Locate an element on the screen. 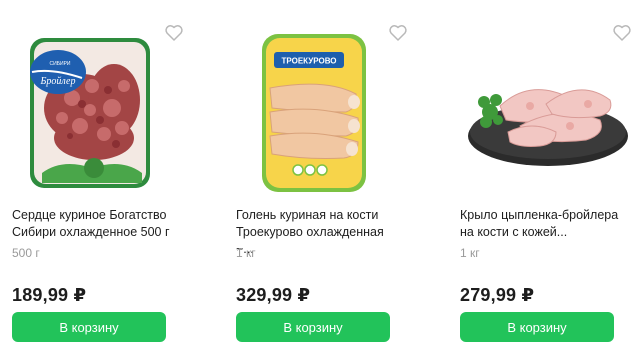  product-price: 329,99 ₽ is located at coordinates (273, 295).